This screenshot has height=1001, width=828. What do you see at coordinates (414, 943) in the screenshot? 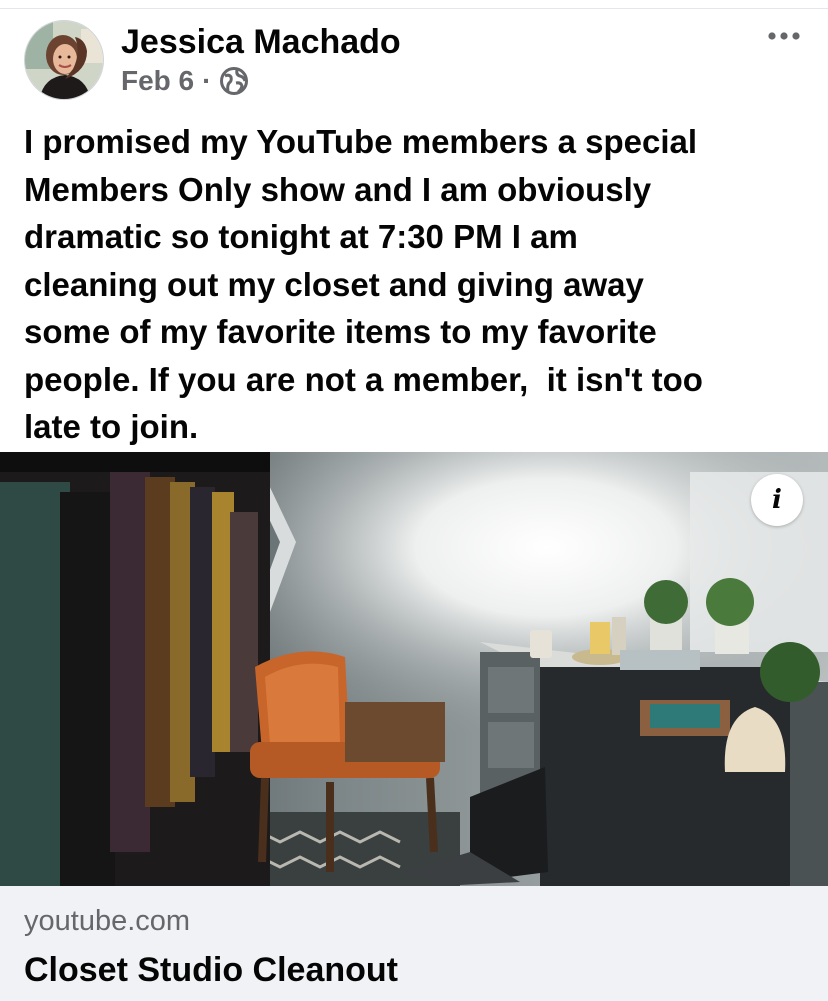
I see `link-preview-card: youtube.com Closet Studio Cleanout` at bounding box center [414, 943].